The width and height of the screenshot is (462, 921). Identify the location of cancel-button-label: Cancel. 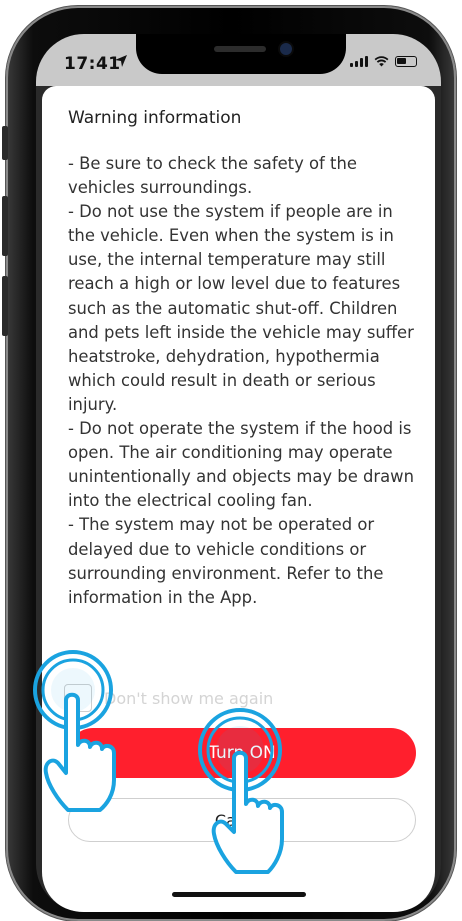
(242, 820).